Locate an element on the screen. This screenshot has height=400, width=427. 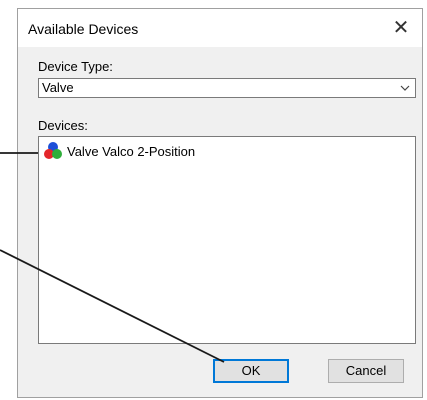
devices-label: Devices: is located at coordinates (63, 125).